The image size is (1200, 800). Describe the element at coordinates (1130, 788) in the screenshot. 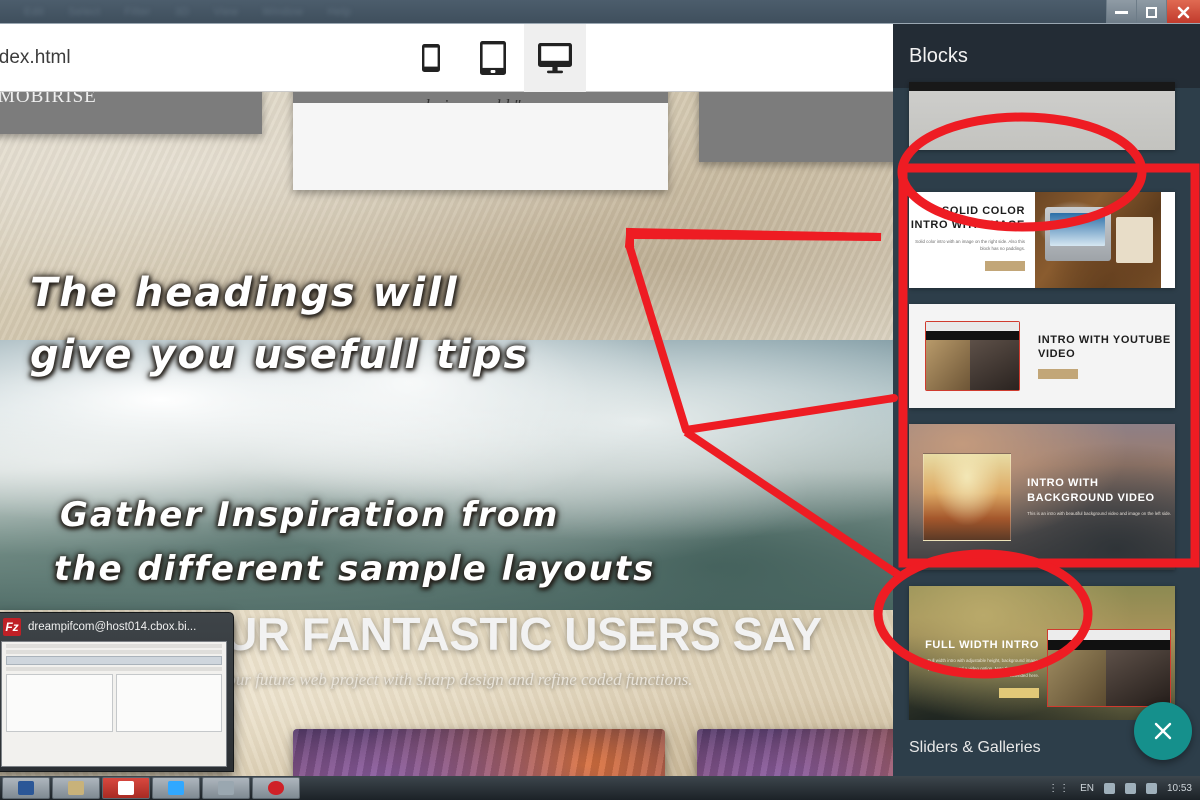

I see `volume-icon` at that location.